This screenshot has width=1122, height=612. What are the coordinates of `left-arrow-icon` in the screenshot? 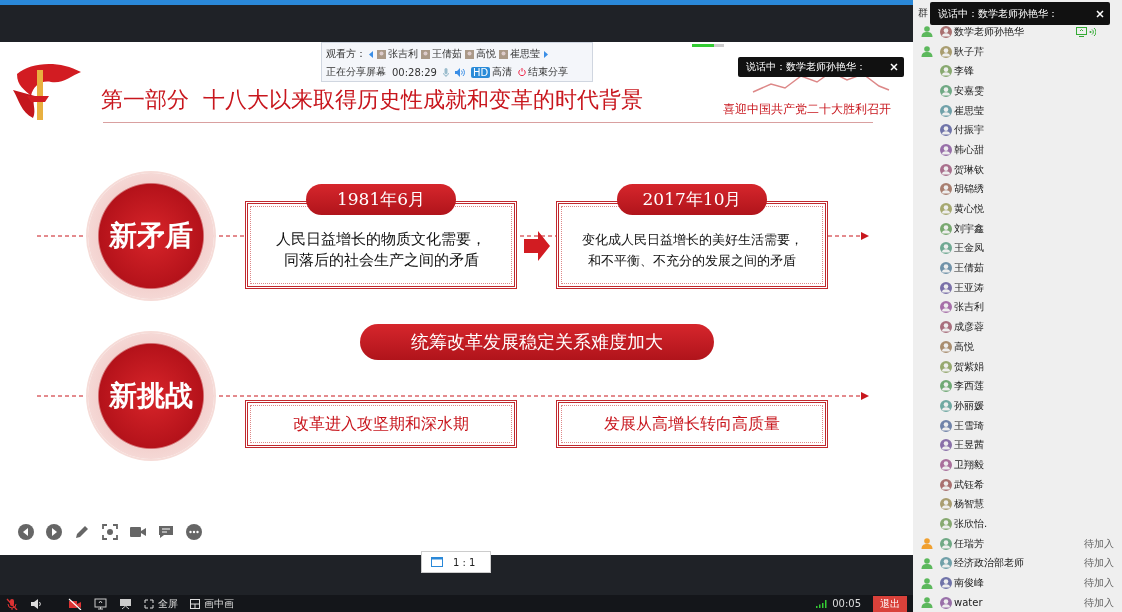 It's located at (371, 54).